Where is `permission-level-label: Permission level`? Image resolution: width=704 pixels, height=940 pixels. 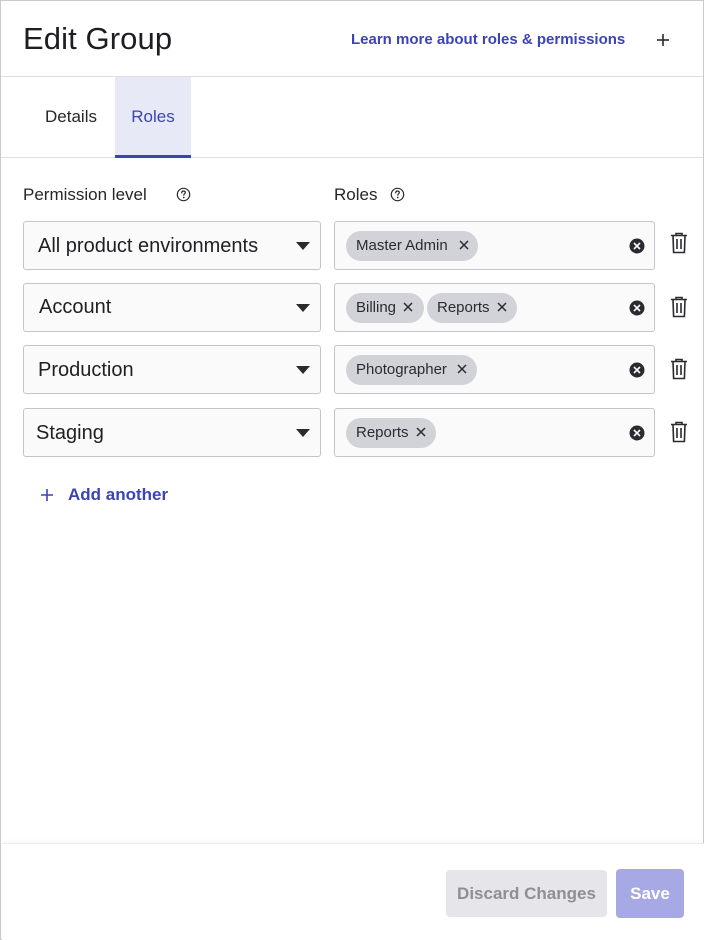
permission-level-label: Permission level is located at coordinates (85, 194).